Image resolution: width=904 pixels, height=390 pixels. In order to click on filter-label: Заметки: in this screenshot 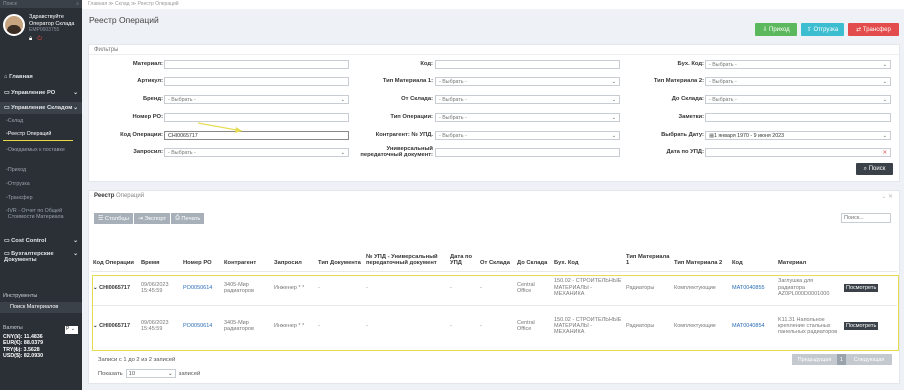, I will do `click(691, 117)`.